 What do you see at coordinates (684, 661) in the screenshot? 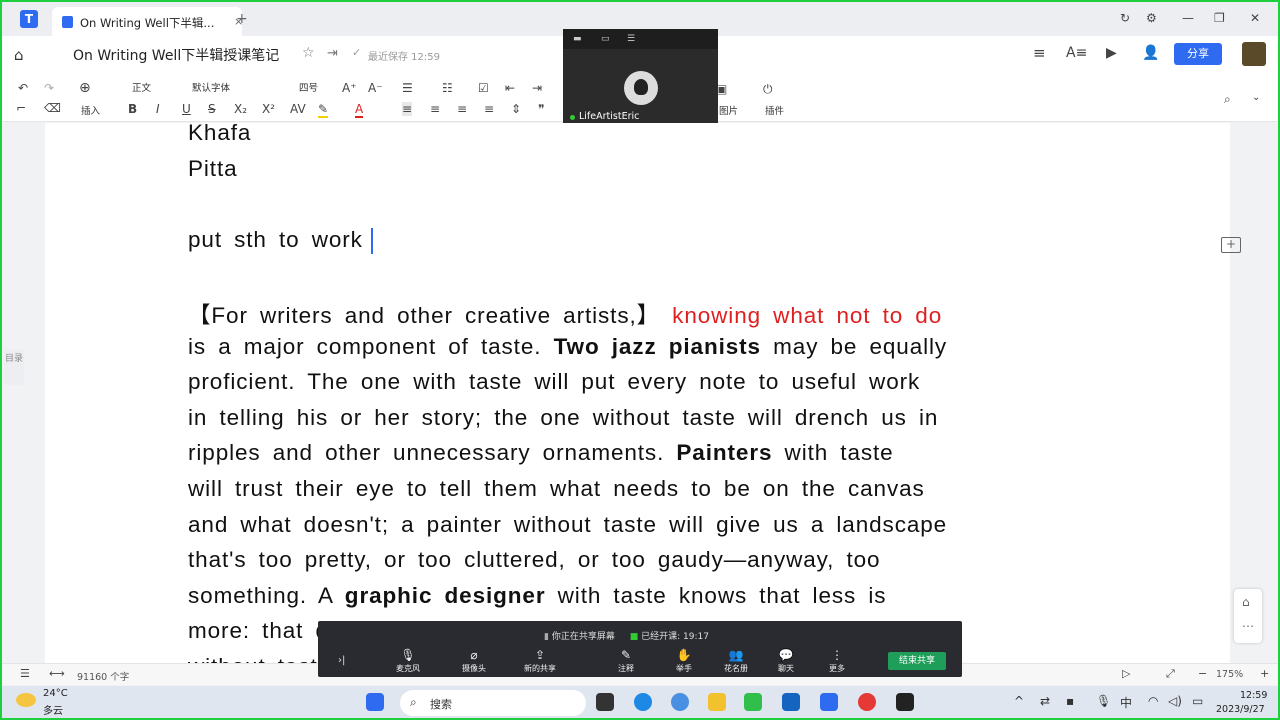
I see `meeting-raise-hand-button: ✋ 举手` at bounding box center [684, 661].